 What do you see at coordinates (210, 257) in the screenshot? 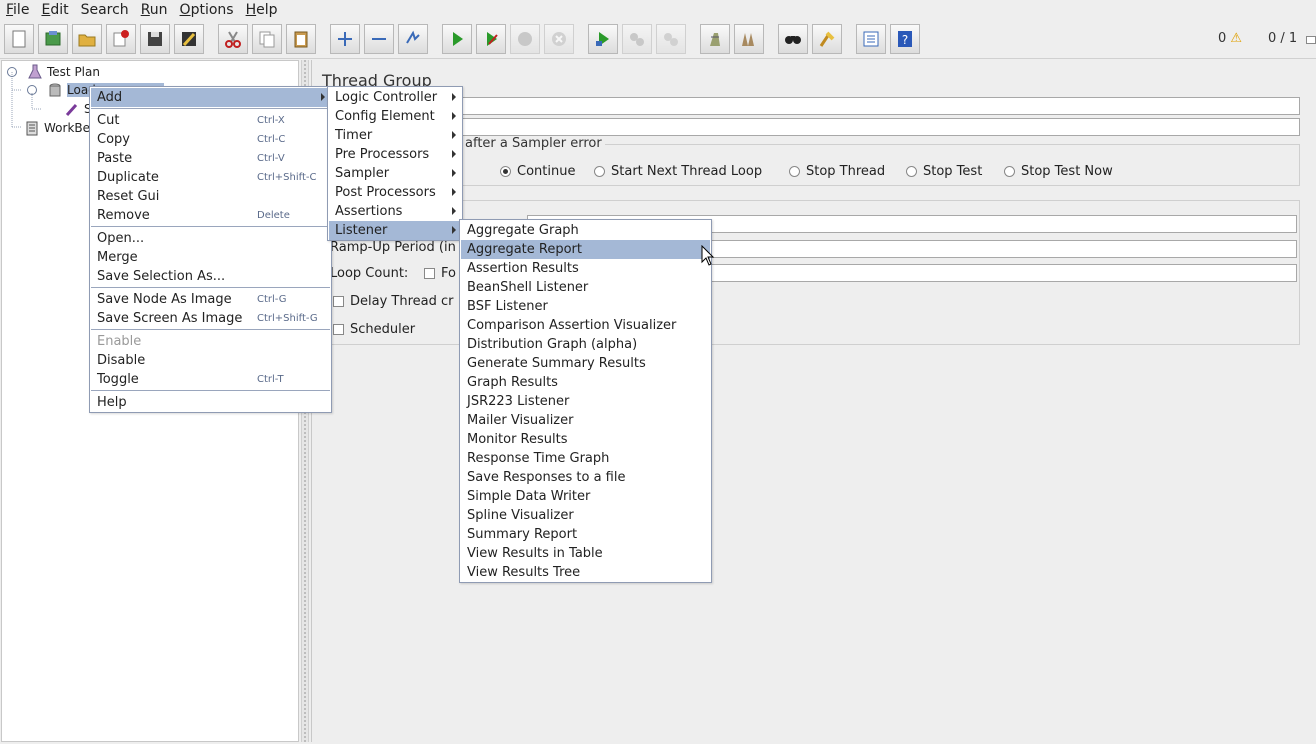
I see `menu-item-merge: Merge` at bounding box center [210, 257].